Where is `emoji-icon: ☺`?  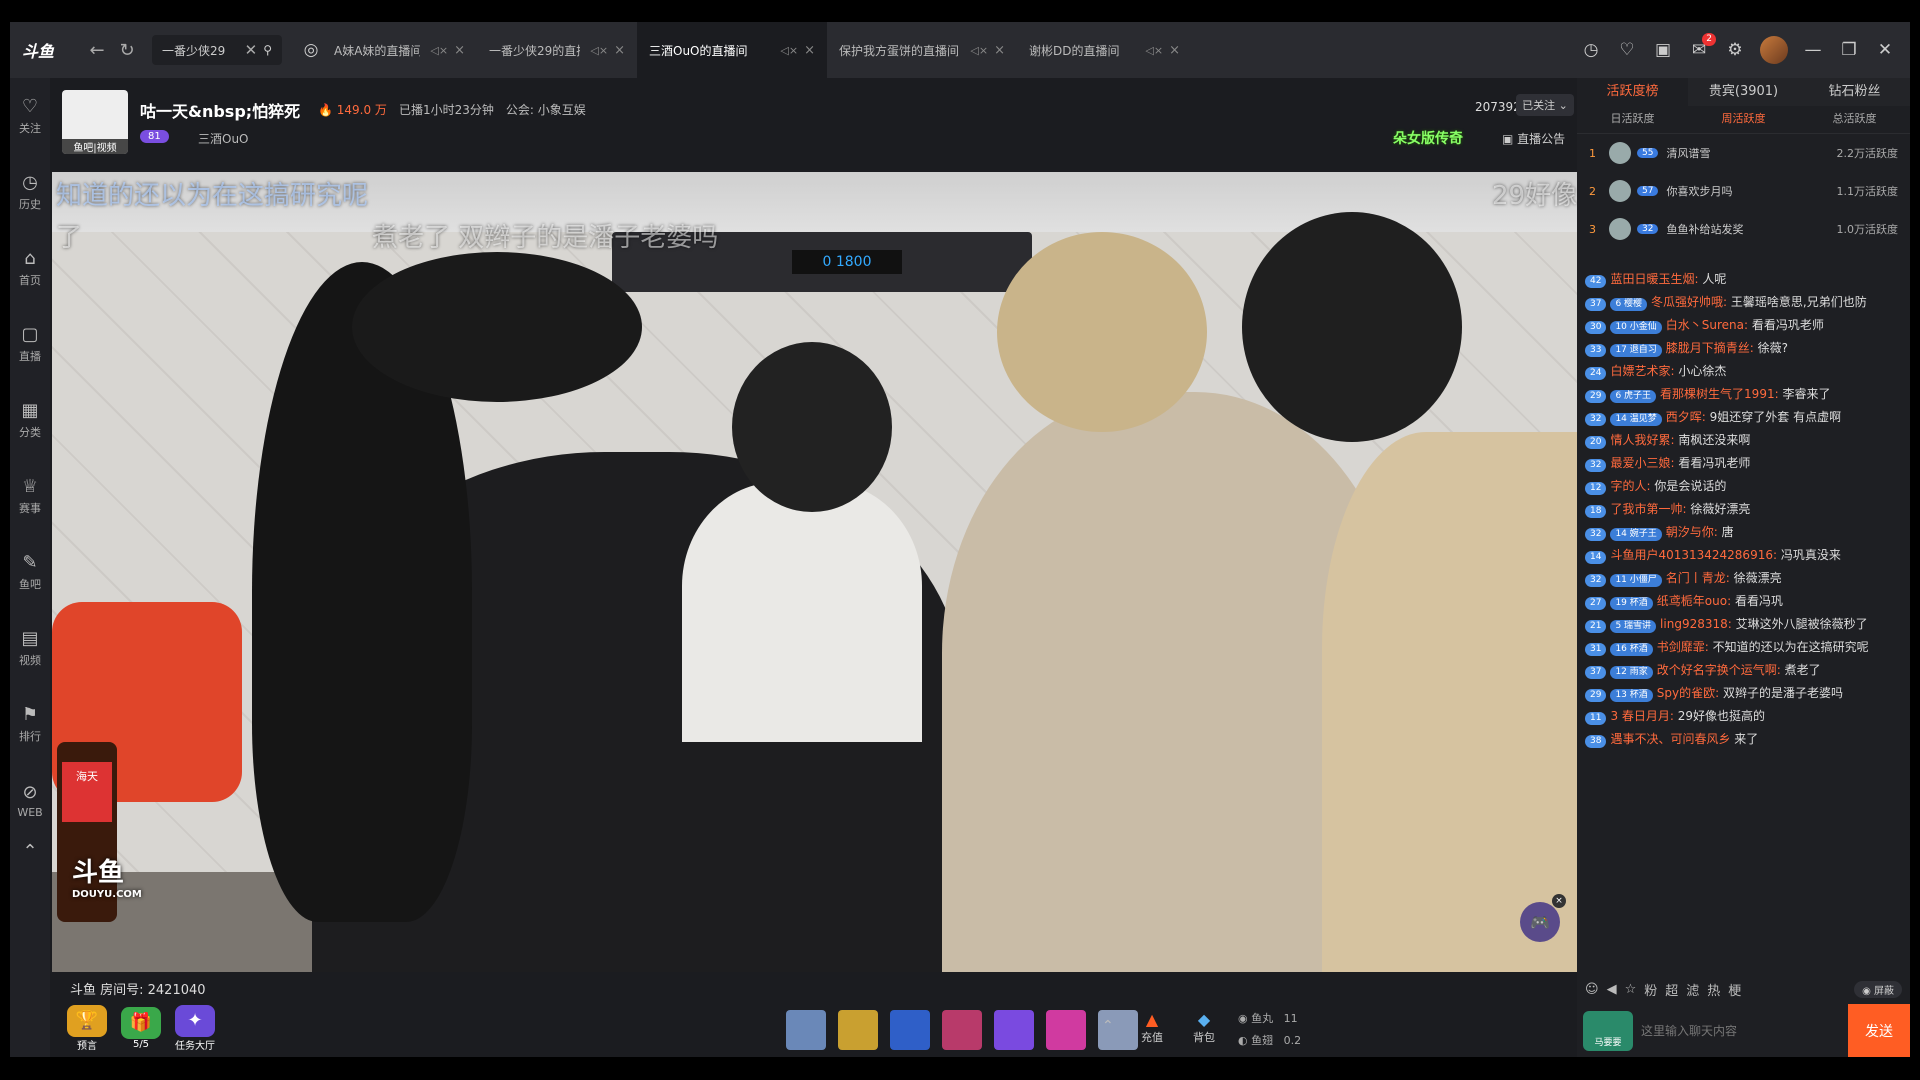
emoji-icon: ☺ is located at coordinates (1592, 989).